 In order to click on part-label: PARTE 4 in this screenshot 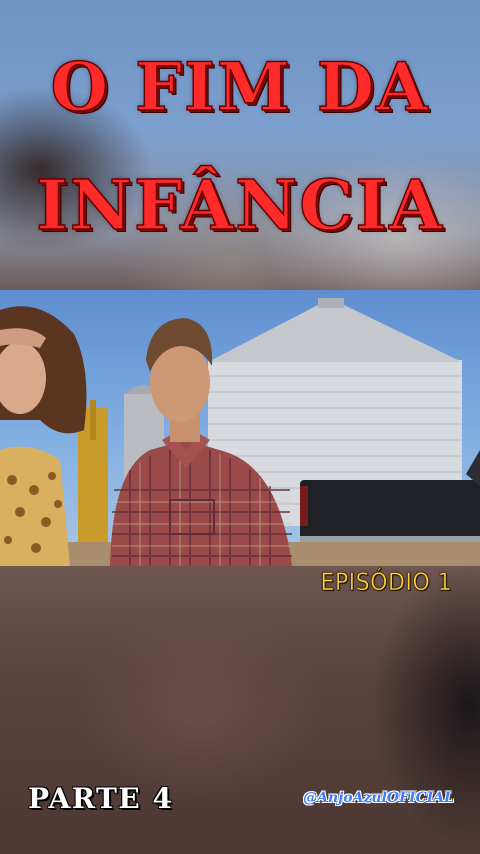, I will do `click(101, 798)`.